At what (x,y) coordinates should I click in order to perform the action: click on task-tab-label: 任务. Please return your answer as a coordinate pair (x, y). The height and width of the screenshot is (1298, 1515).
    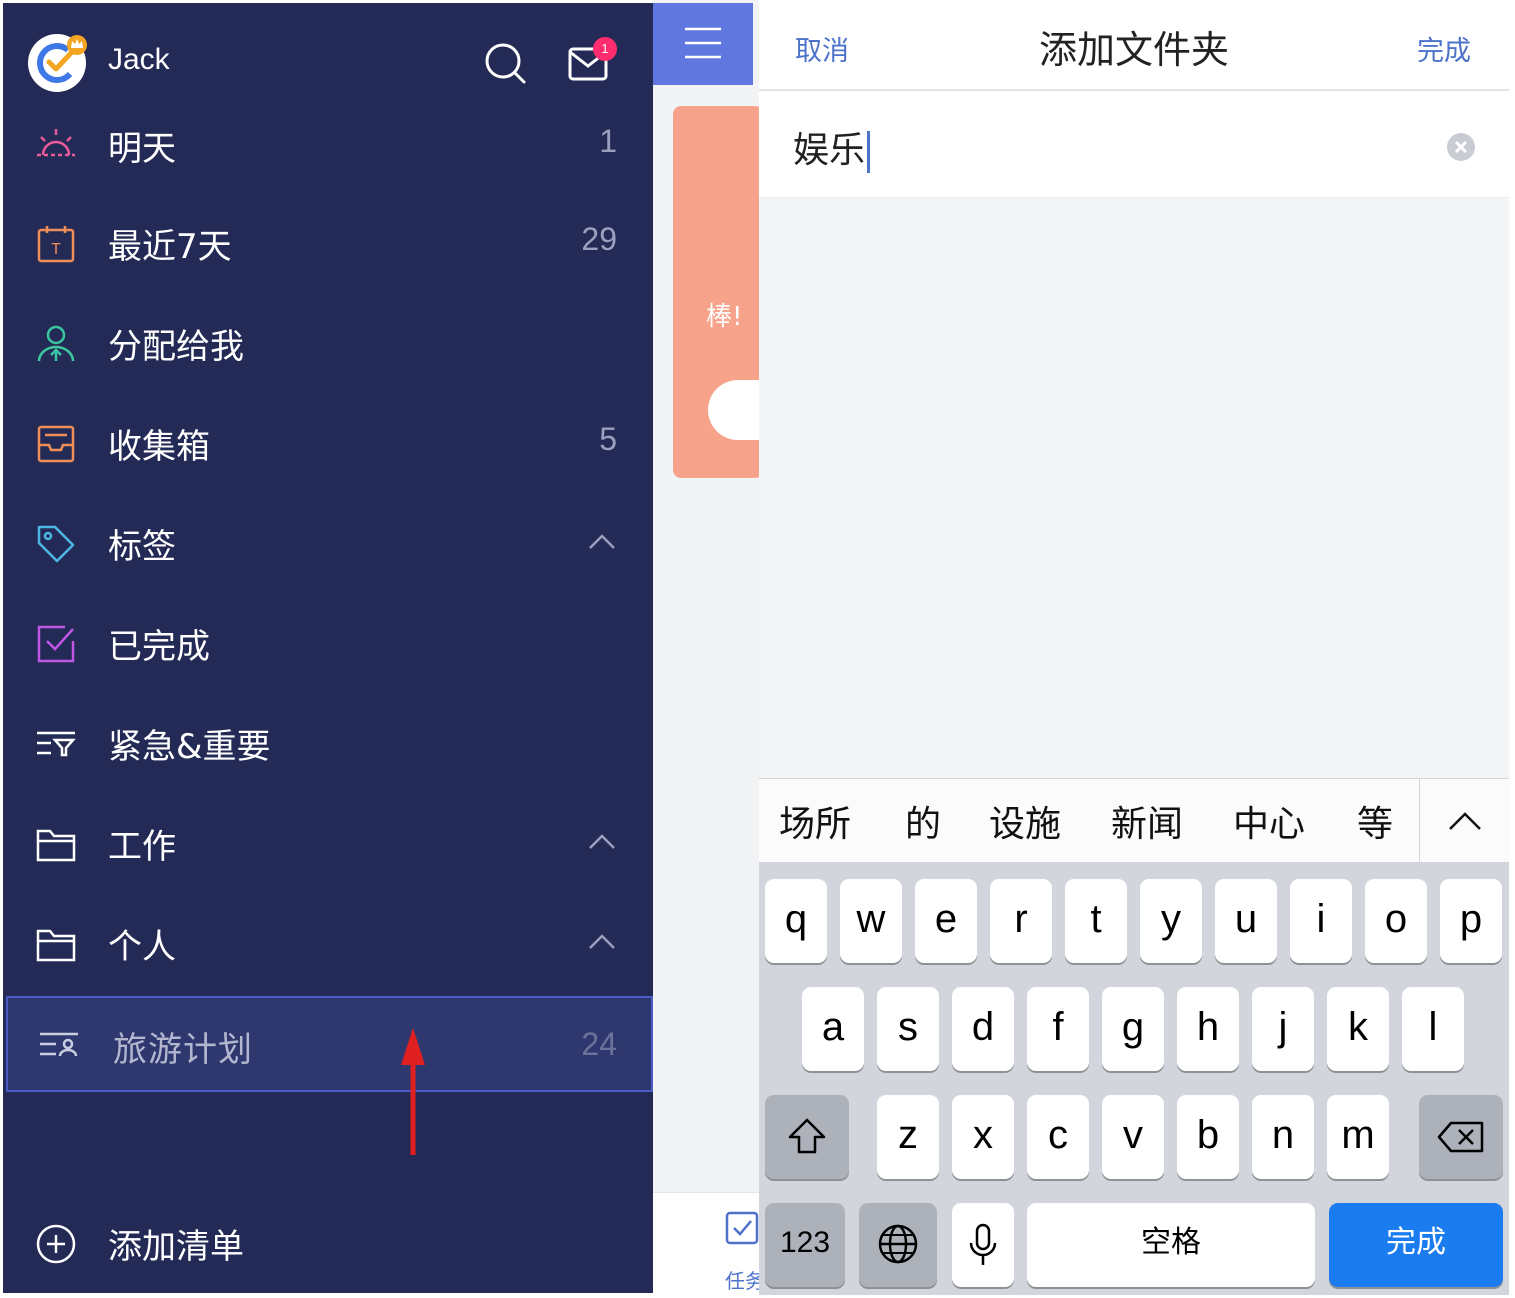
    Looking at the image, I should click on (742, 1279).